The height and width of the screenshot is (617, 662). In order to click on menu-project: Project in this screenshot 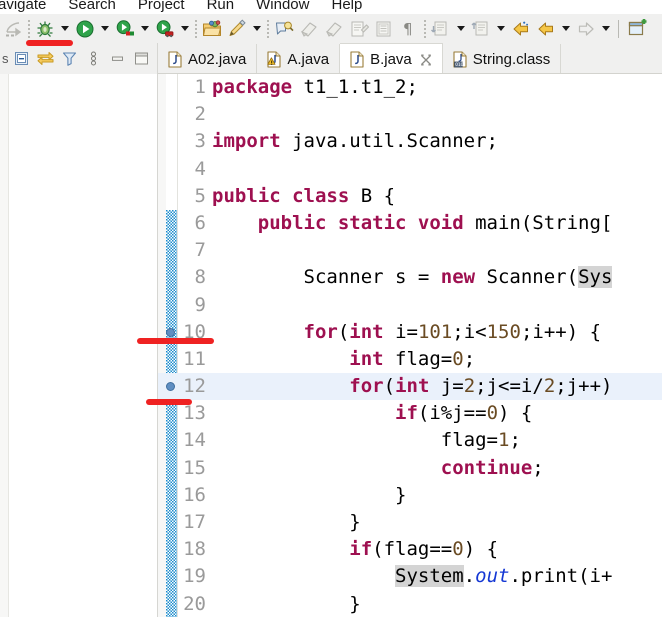, I will do `click(161, 6)`.